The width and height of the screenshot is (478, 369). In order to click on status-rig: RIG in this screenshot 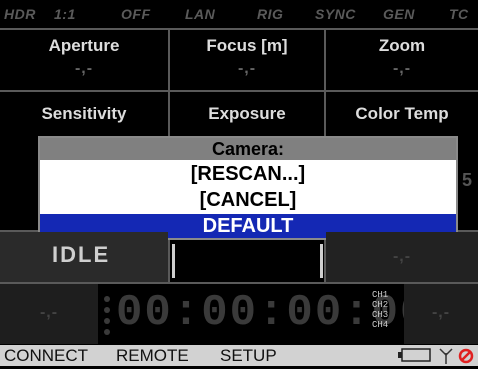, I will do `click(270, 14)`.